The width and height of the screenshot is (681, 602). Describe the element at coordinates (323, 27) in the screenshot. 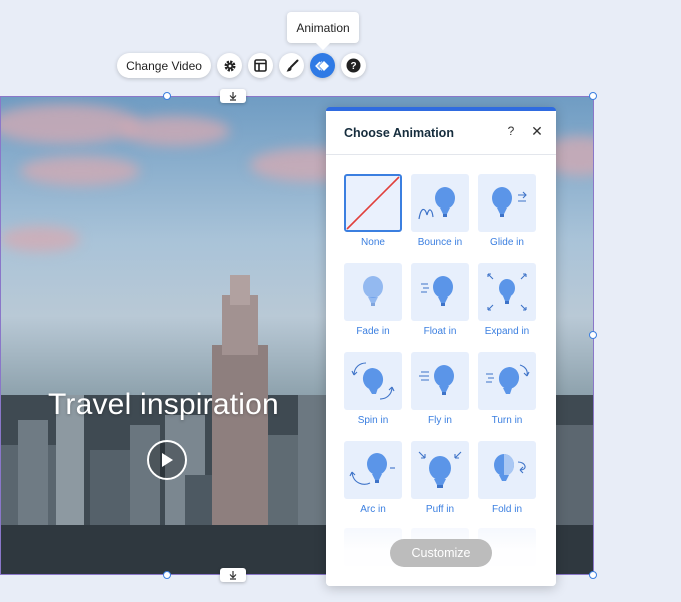

I see `animation-tooltip: Animation` at that location.